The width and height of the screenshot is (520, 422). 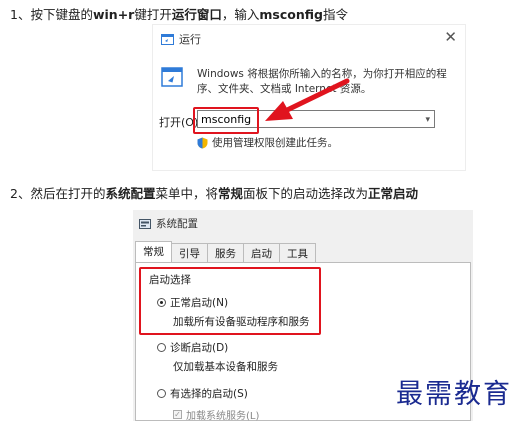 I want to click on selective-startup-label: 有选择的启动(S), so click(x=209, y=394).